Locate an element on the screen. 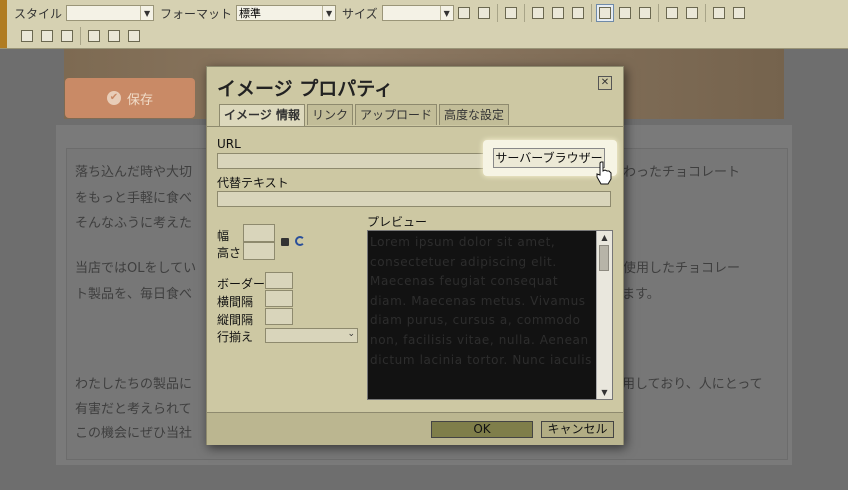 Image resolution: width=848 pixels, height=490 pixels. vspace-input is located at coordinates (279, 316).